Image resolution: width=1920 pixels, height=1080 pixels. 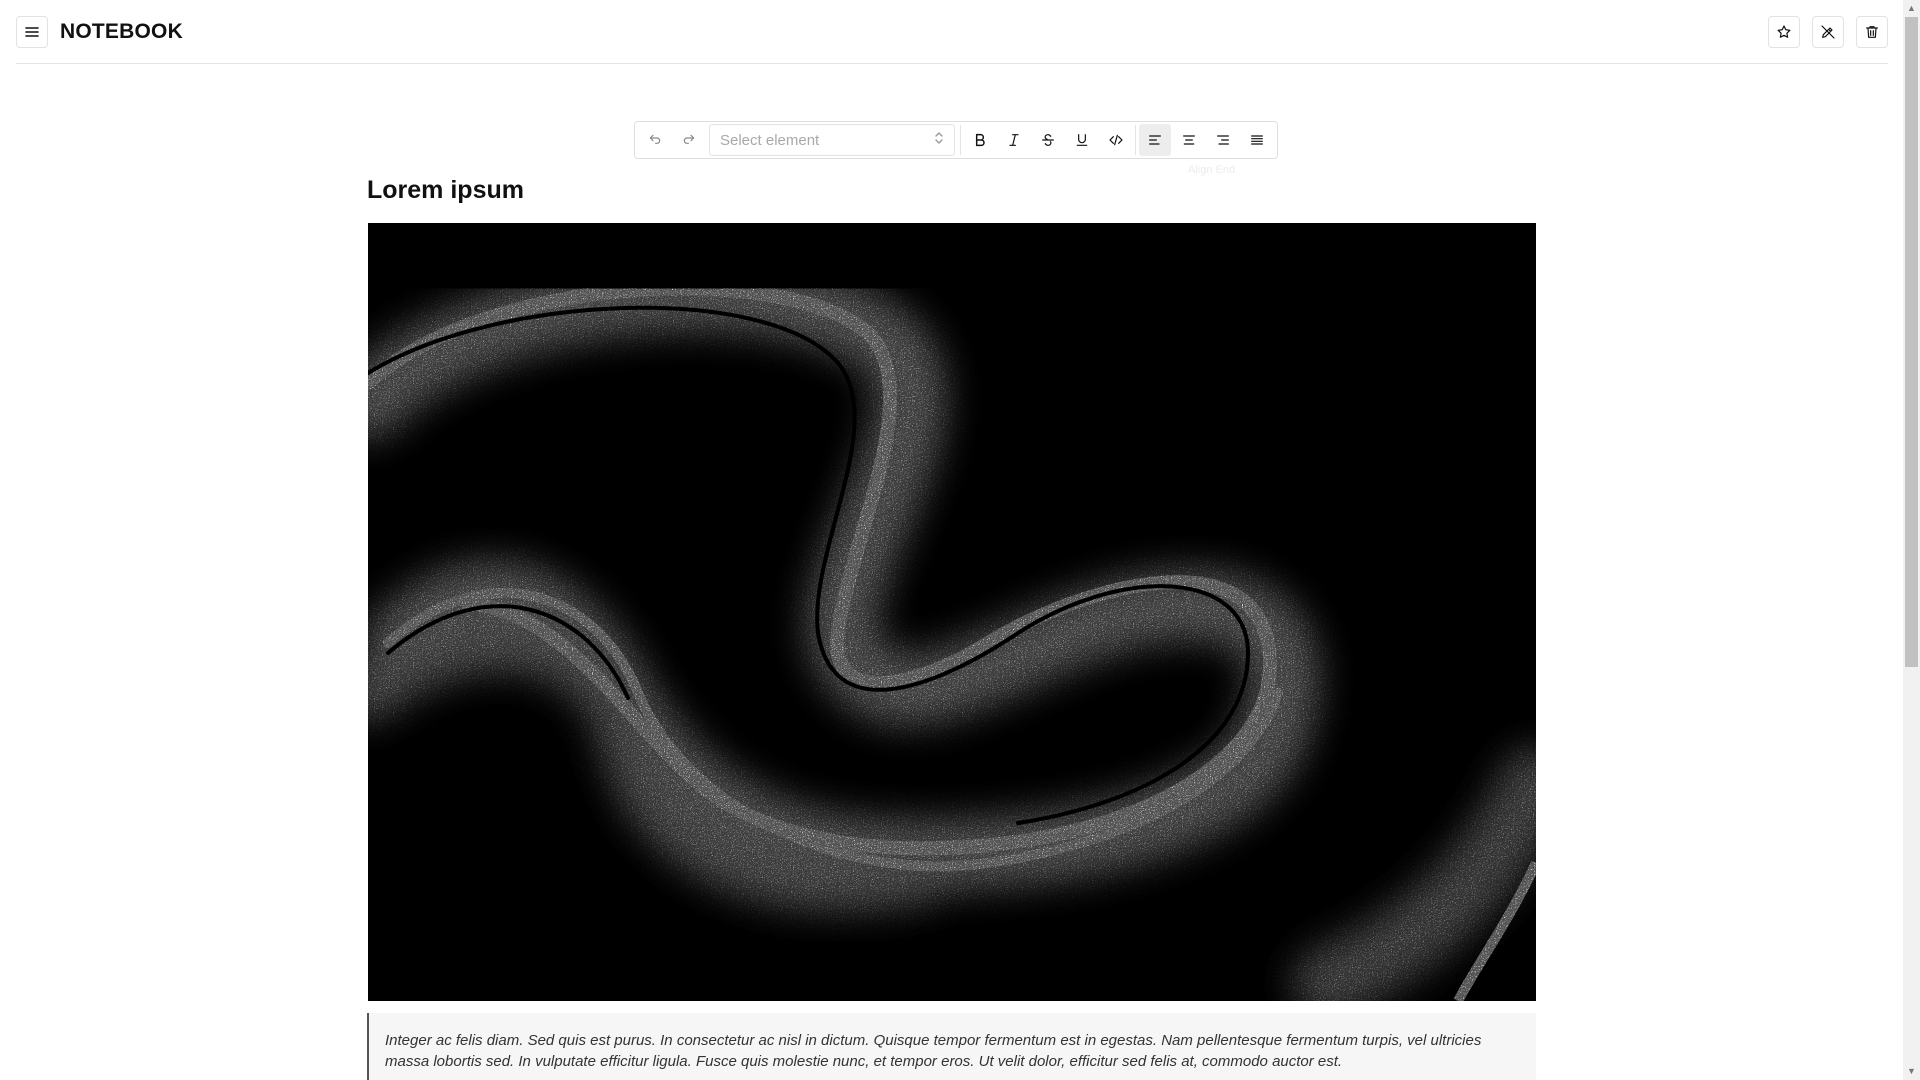 I want to click on bold-icon, so click(x=980, y=140).